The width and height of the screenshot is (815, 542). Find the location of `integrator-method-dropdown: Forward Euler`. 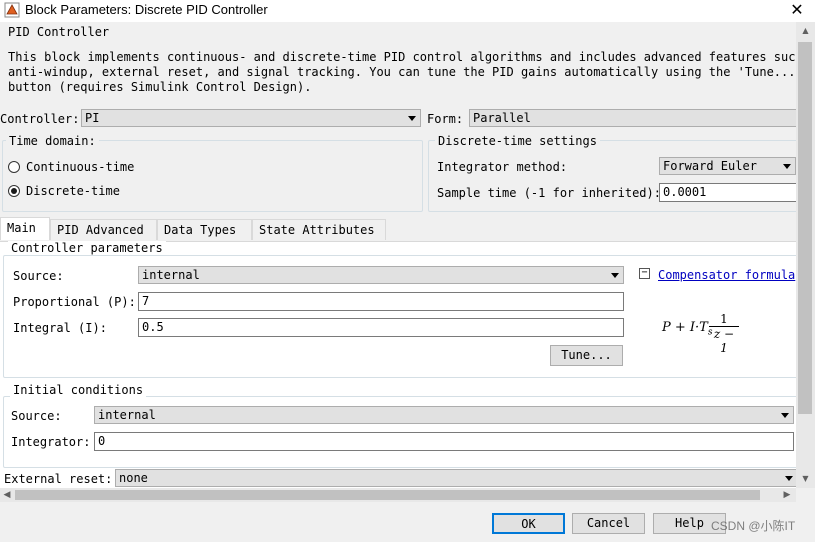

integrator-method-dropdown: Forward Euler is located at coordinates (727, 166).